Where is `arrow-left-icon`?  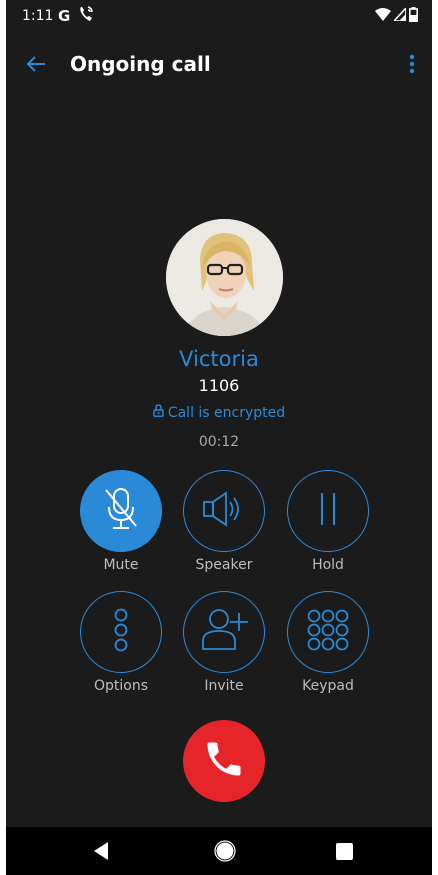
arrow-left-icon is located at coordinates (36, 66).